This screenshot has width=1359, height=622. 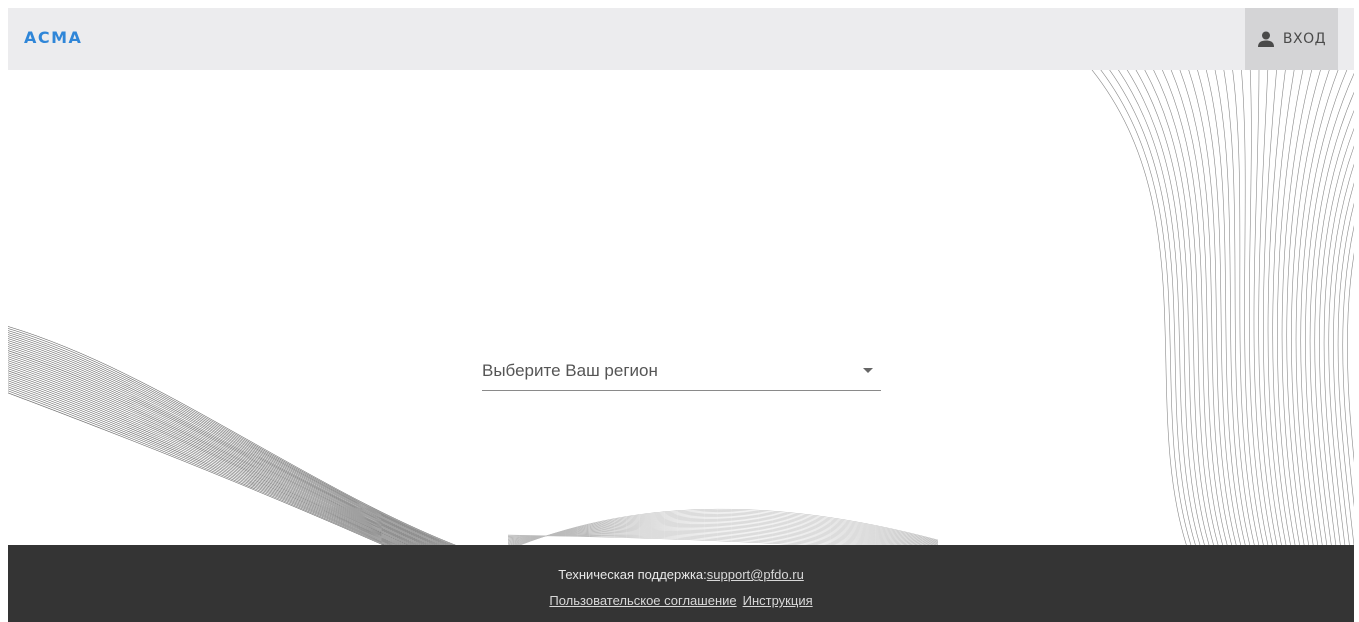 What do you see at coordinates (1266, 39) in the screenshot?
I see `user-icon` at bounding box center [1266, 39].